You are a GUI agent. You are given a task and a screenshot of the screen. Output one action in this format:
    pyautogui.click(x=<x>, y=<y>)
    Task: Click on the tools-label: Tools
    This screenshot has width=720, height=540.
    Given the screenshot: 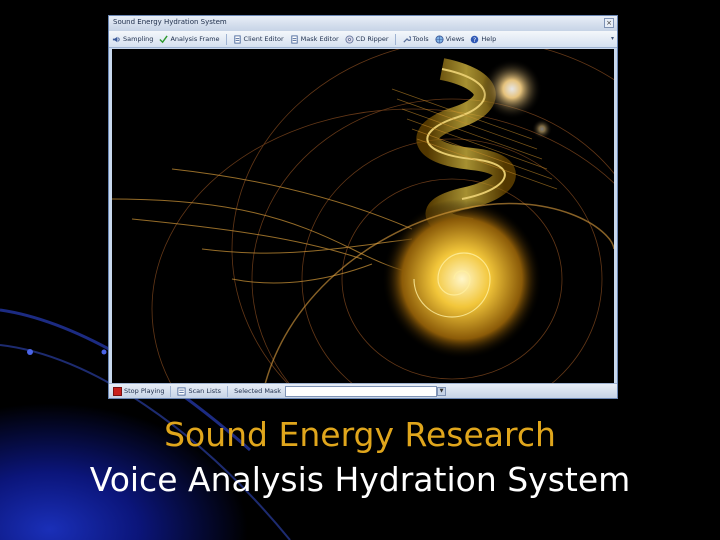 What is the action you would take?
    pyautogui.click(x=420, y=39)
    